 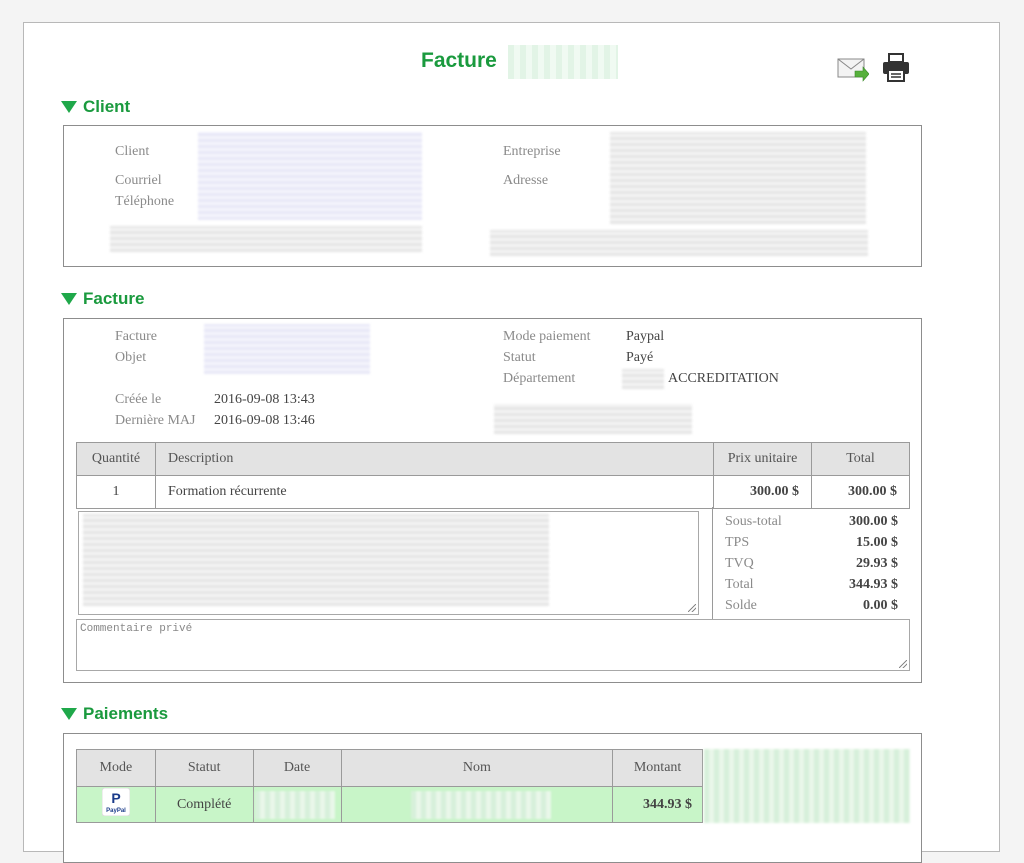 I want to click on solde-value: 0.00 $, so click(x=880, y=605).